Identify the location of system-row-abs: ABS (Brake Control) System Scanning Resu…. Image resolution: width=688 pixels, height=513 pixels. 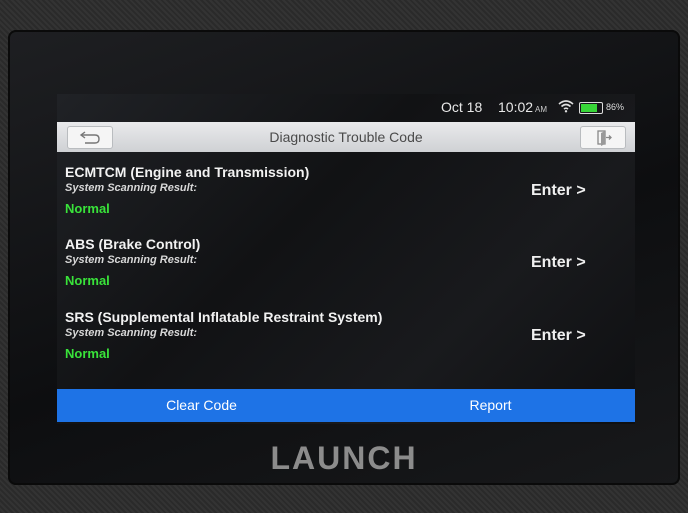
(345, 271).